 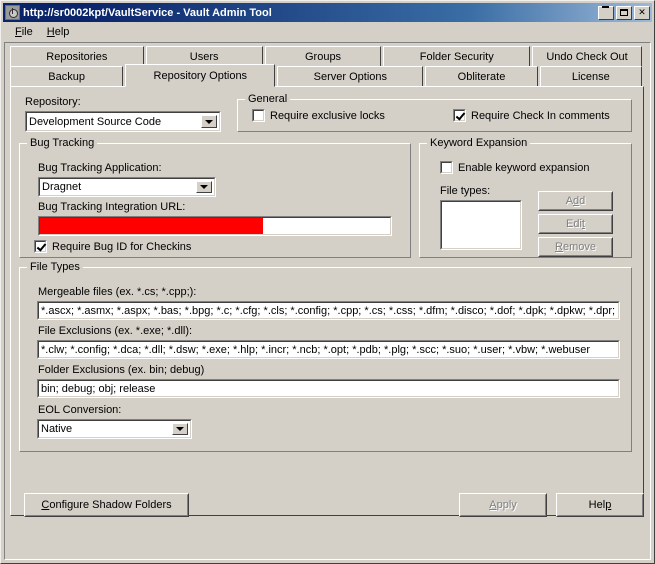 What do you see at coordinates (481, 225) in the screenshot?
I see `file-types-listbox` at bounding box center [481, 225].